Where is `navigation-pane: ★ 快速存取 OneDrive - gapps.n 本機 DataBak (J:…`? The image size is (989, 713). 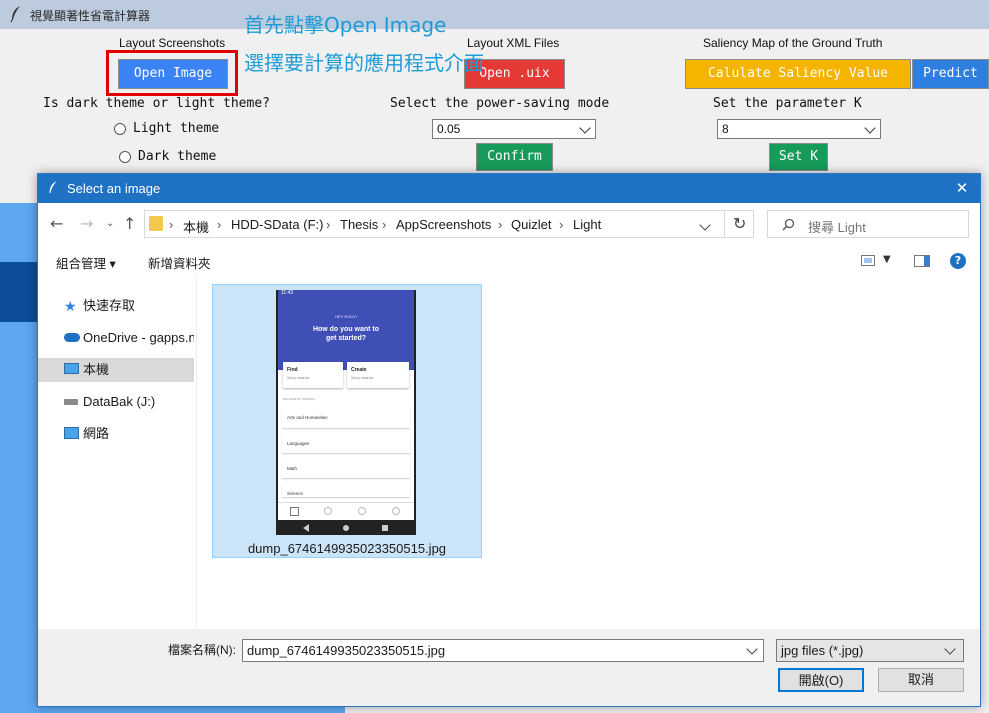
navigation-pane: ★ 快速存取 OneDrive - gapps.n 本機 DataBak (J:… is located at coordinates (117, 452).